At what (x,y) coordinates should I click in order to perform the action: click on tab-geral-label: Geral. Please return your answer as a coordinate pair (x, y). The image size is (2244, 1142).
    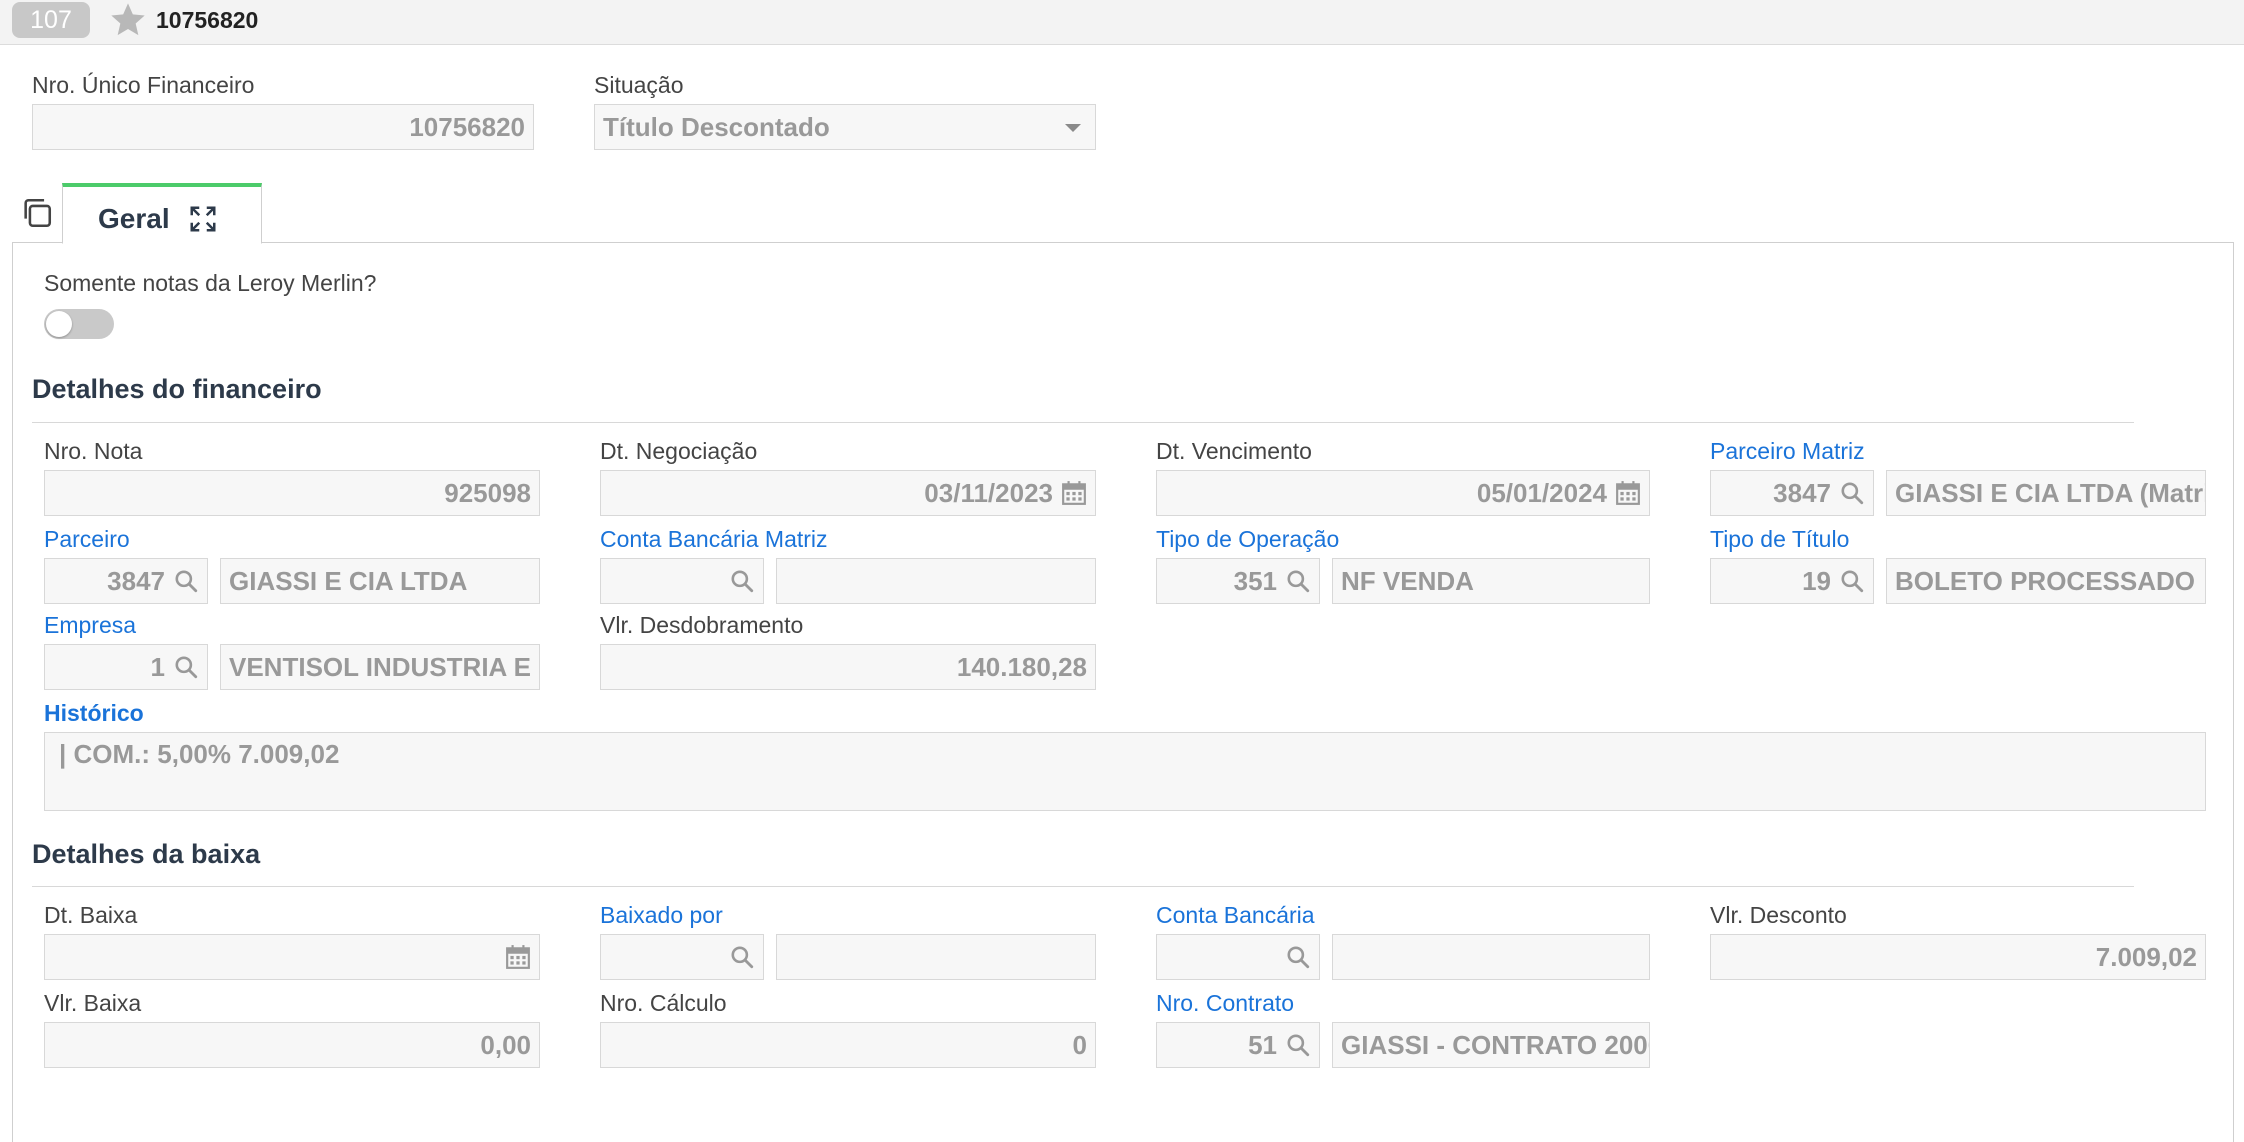
    Looking at the image, I should click on (134, 218).